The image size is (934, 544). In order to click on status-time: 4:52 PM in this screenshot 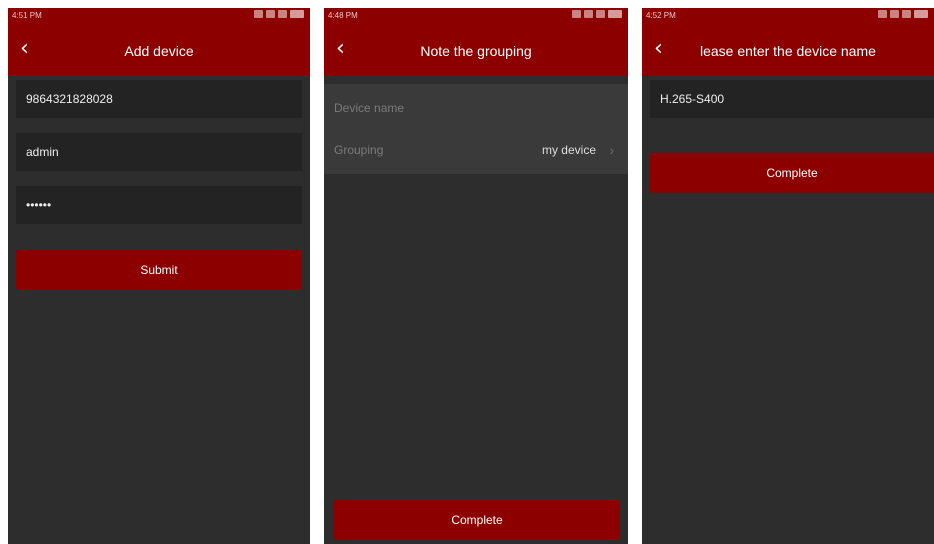, I will do `click(661, 15)`.